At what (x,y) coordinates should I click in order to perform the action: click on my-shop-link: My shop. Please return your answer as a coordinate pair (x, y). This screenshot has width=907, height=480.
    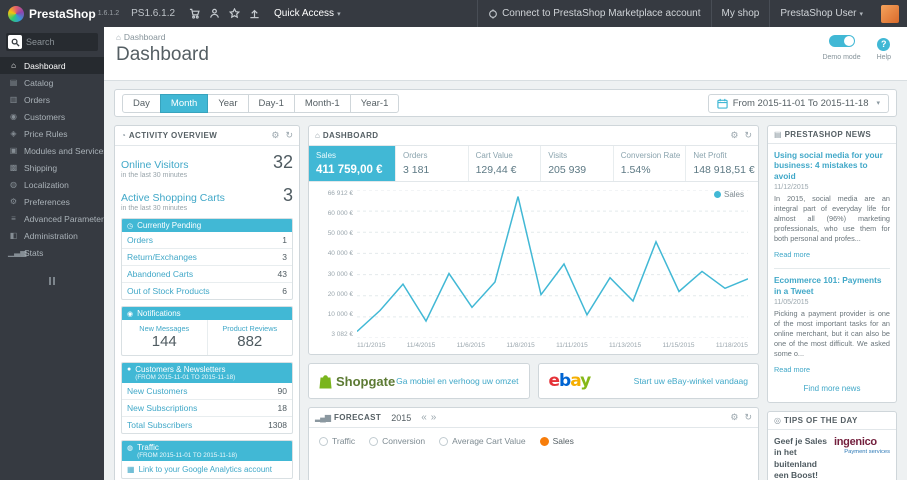
    Looking at the image, I should click on (740, 13).